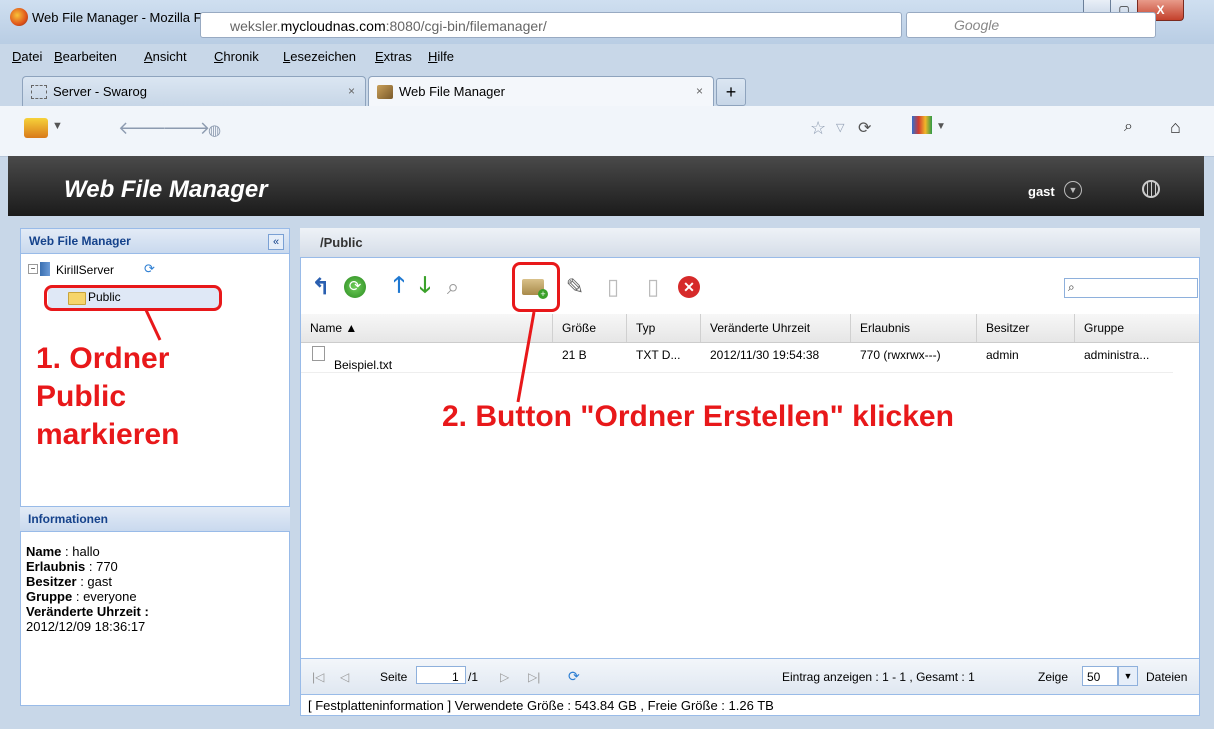 This screenshot has height=729, width=1214. What do you see at coordinates (99, 581) in the screenshot?
I see `info-value: gast` at bounding box center [99, 581].